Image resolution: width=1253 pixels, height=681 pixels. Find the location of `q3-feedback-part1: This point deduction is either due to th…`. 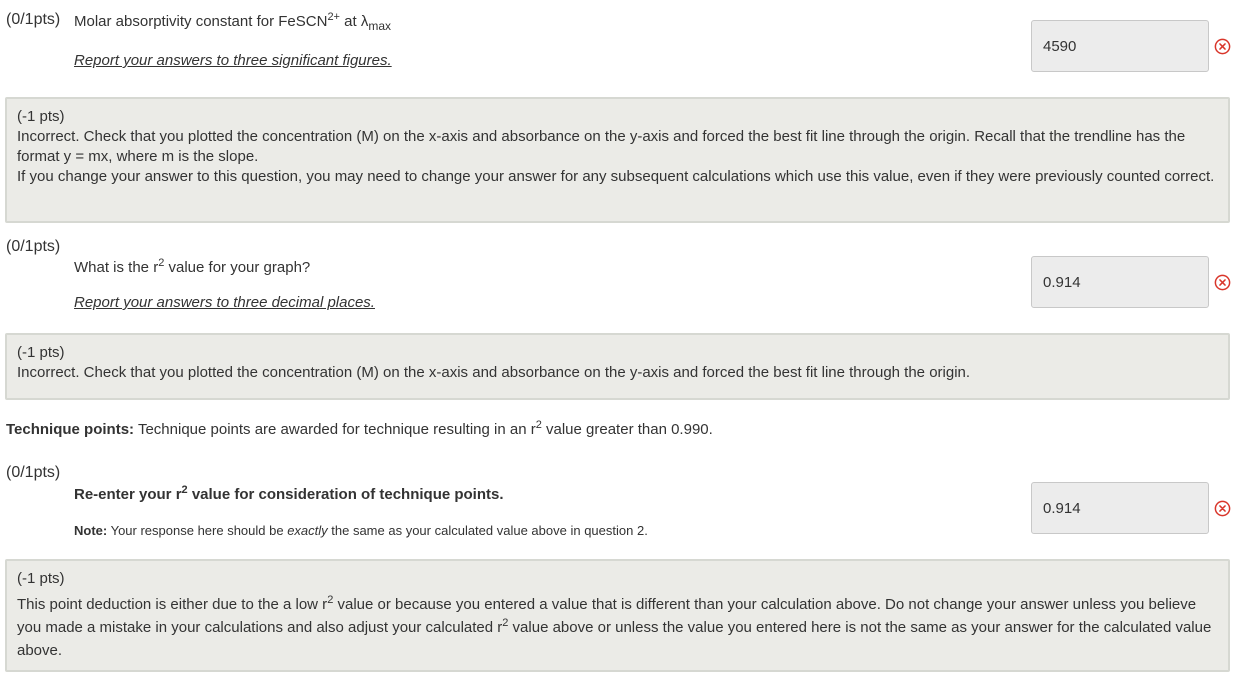

q3-feedback-part1: This point deduction is either due to th… is located at coordinates (172, 604).